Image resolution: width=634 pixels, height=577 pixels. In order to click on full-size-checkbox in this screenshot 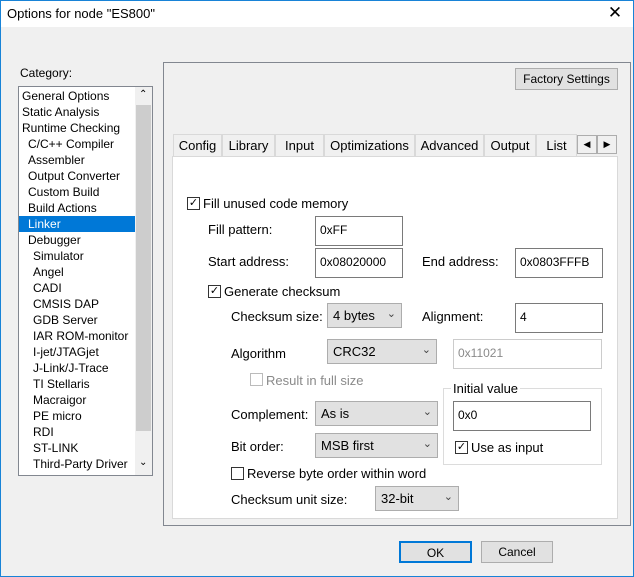, I will do `click(256, 379)`.